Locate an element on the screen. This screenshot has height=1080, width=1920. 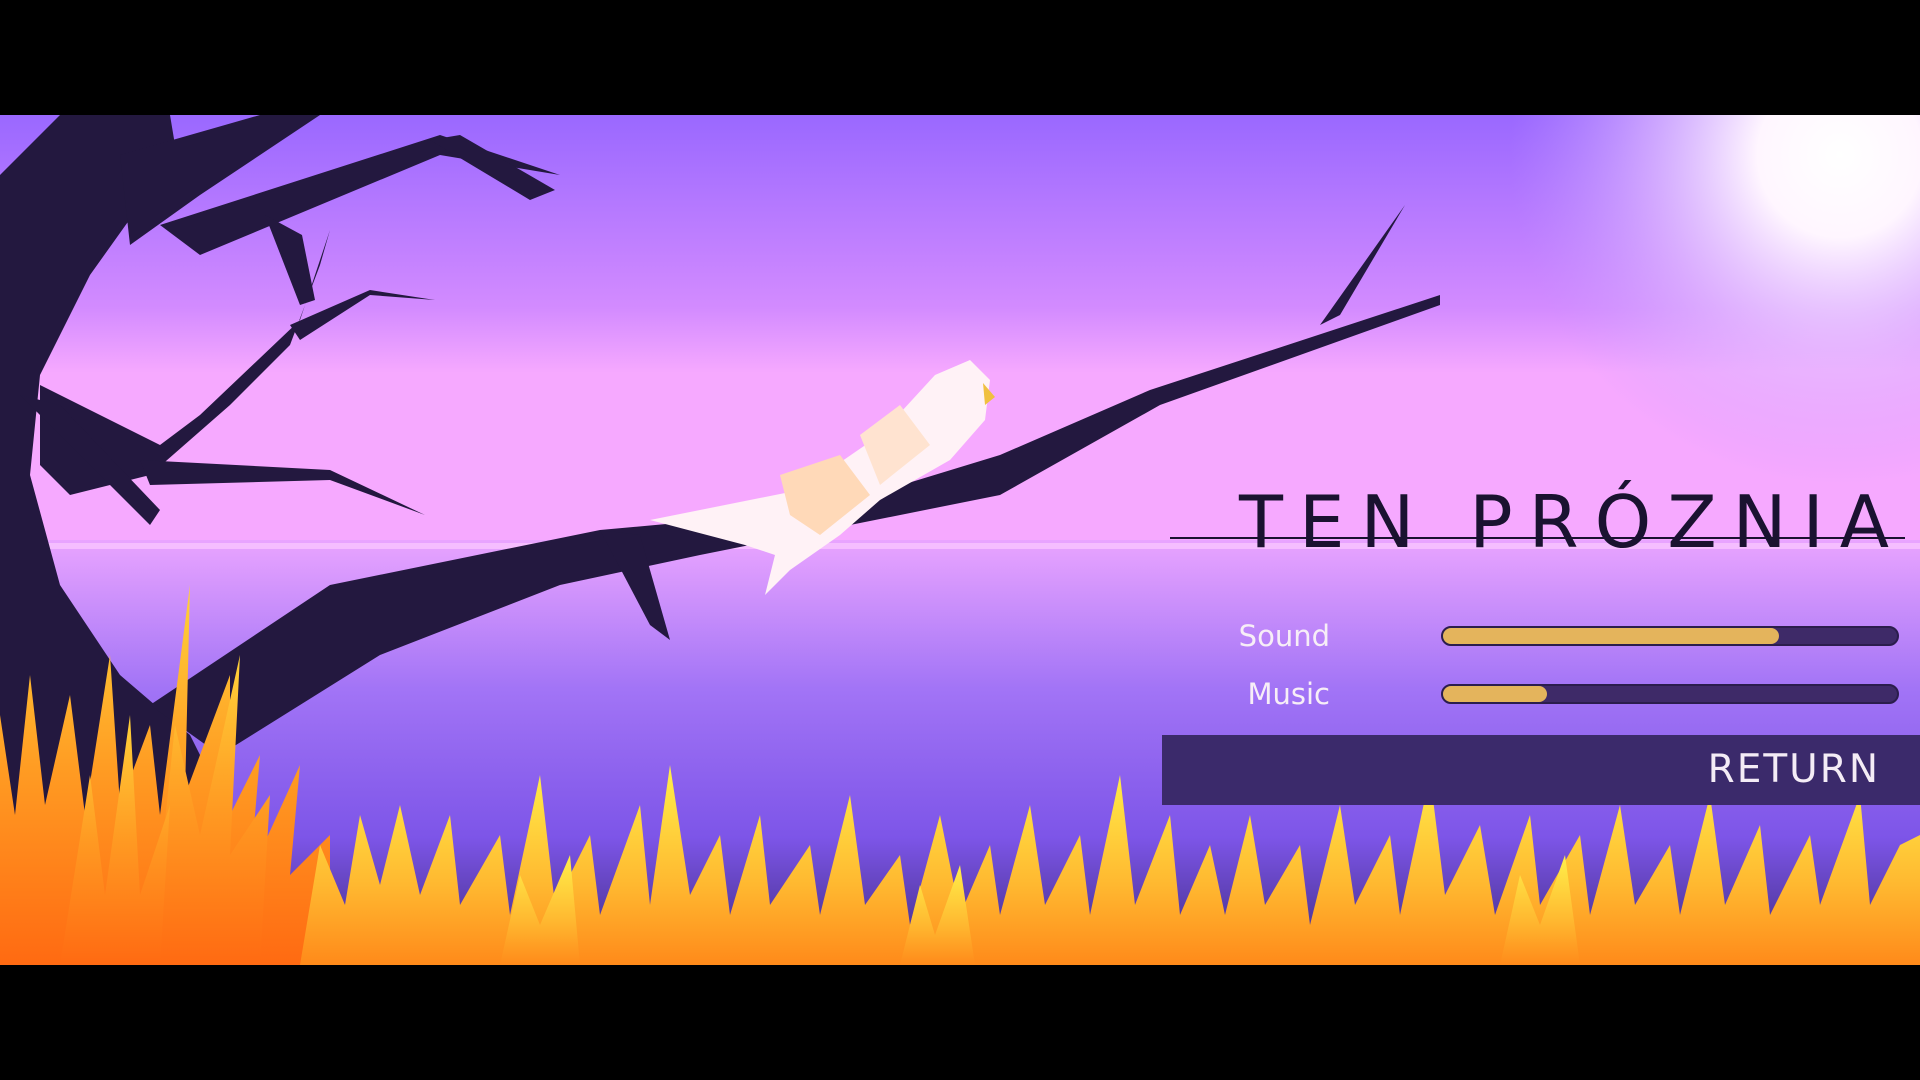
music-slider-fill is located at coordinates (1495, 694).